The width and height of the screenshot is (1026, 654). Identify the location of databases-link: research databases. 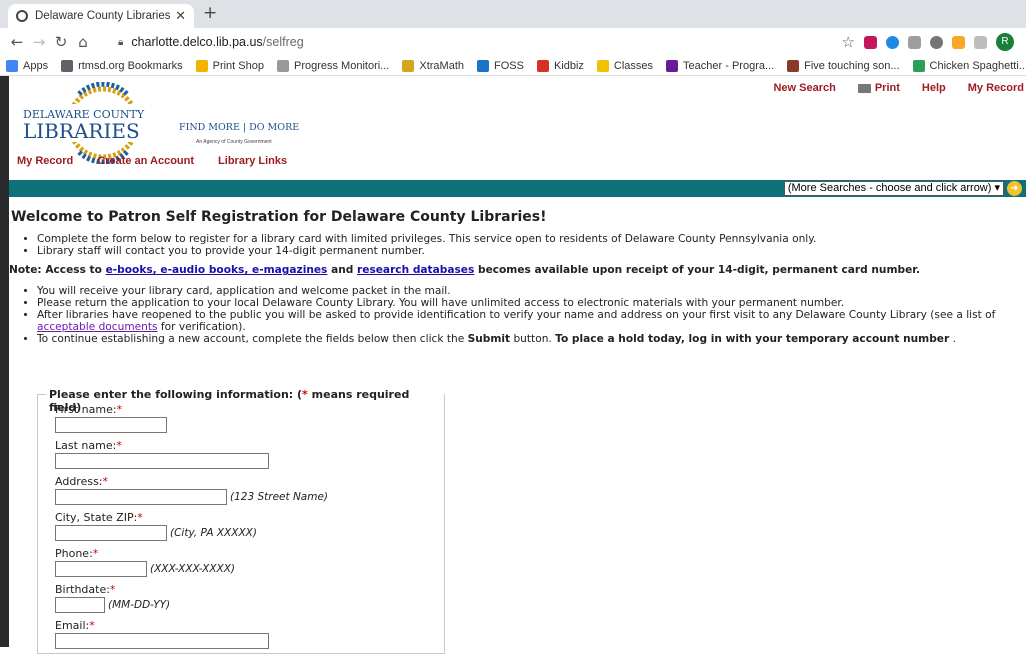
(415, 270).